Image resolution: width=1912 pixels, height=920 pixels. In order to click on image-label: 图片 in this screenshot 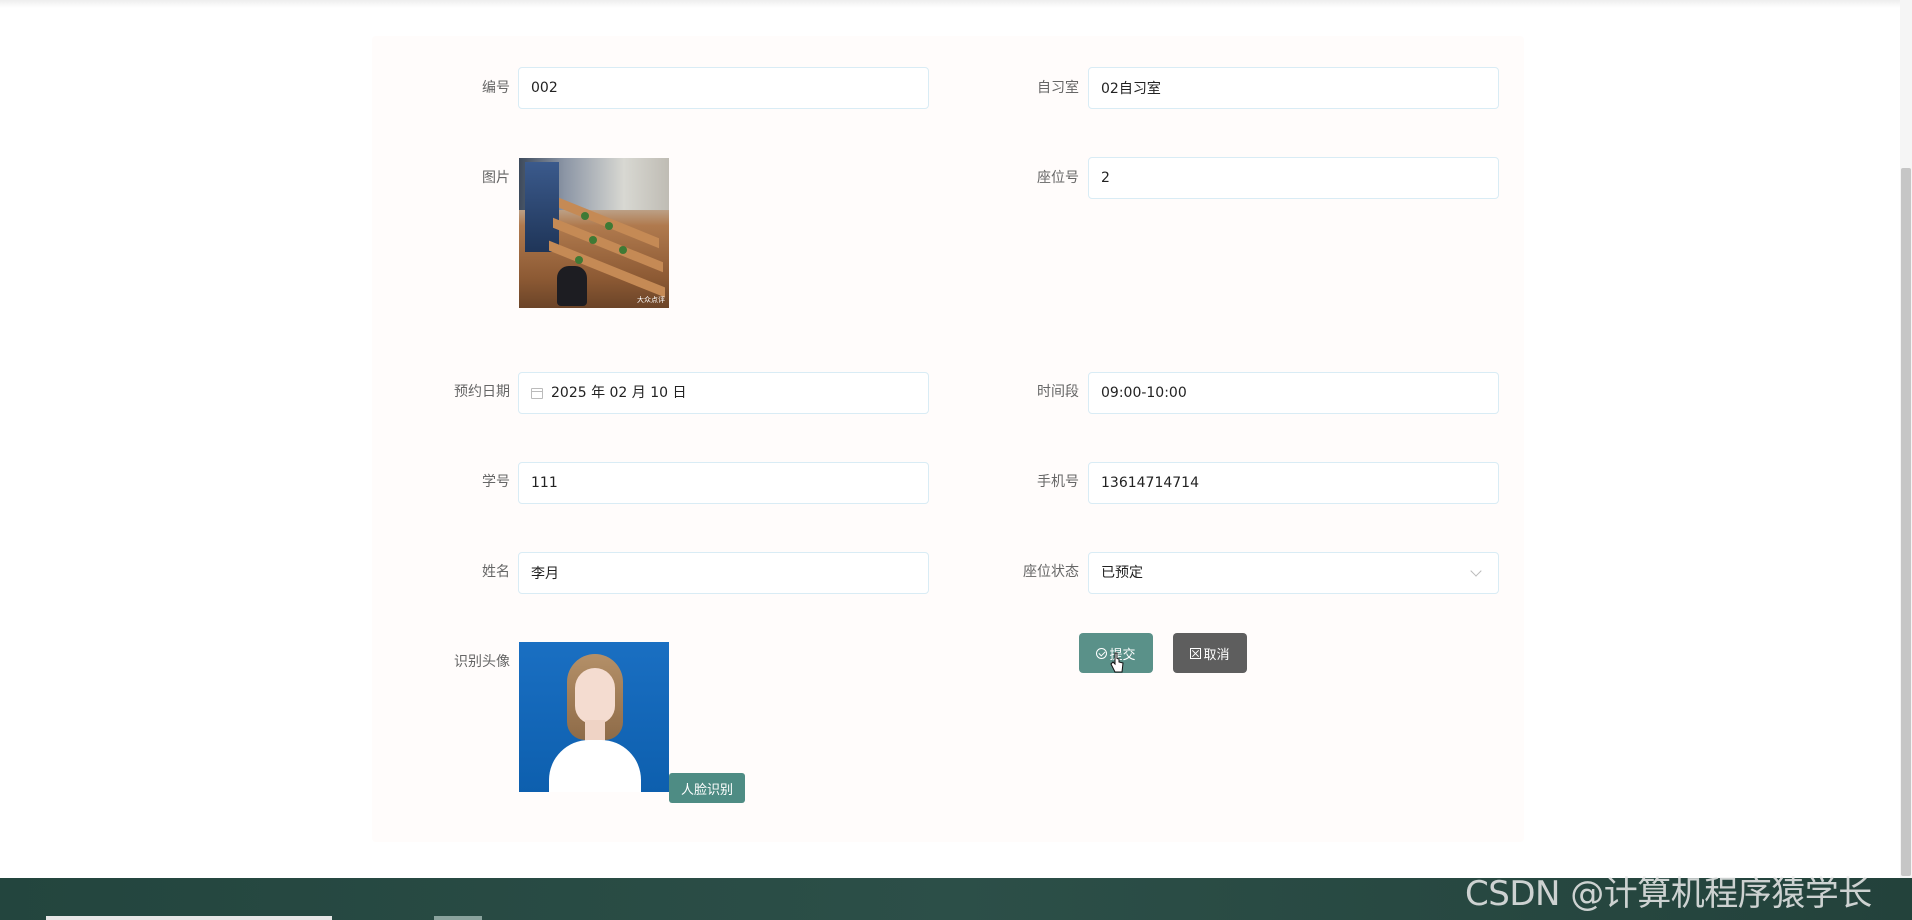, I will do `click(496, 178)`.